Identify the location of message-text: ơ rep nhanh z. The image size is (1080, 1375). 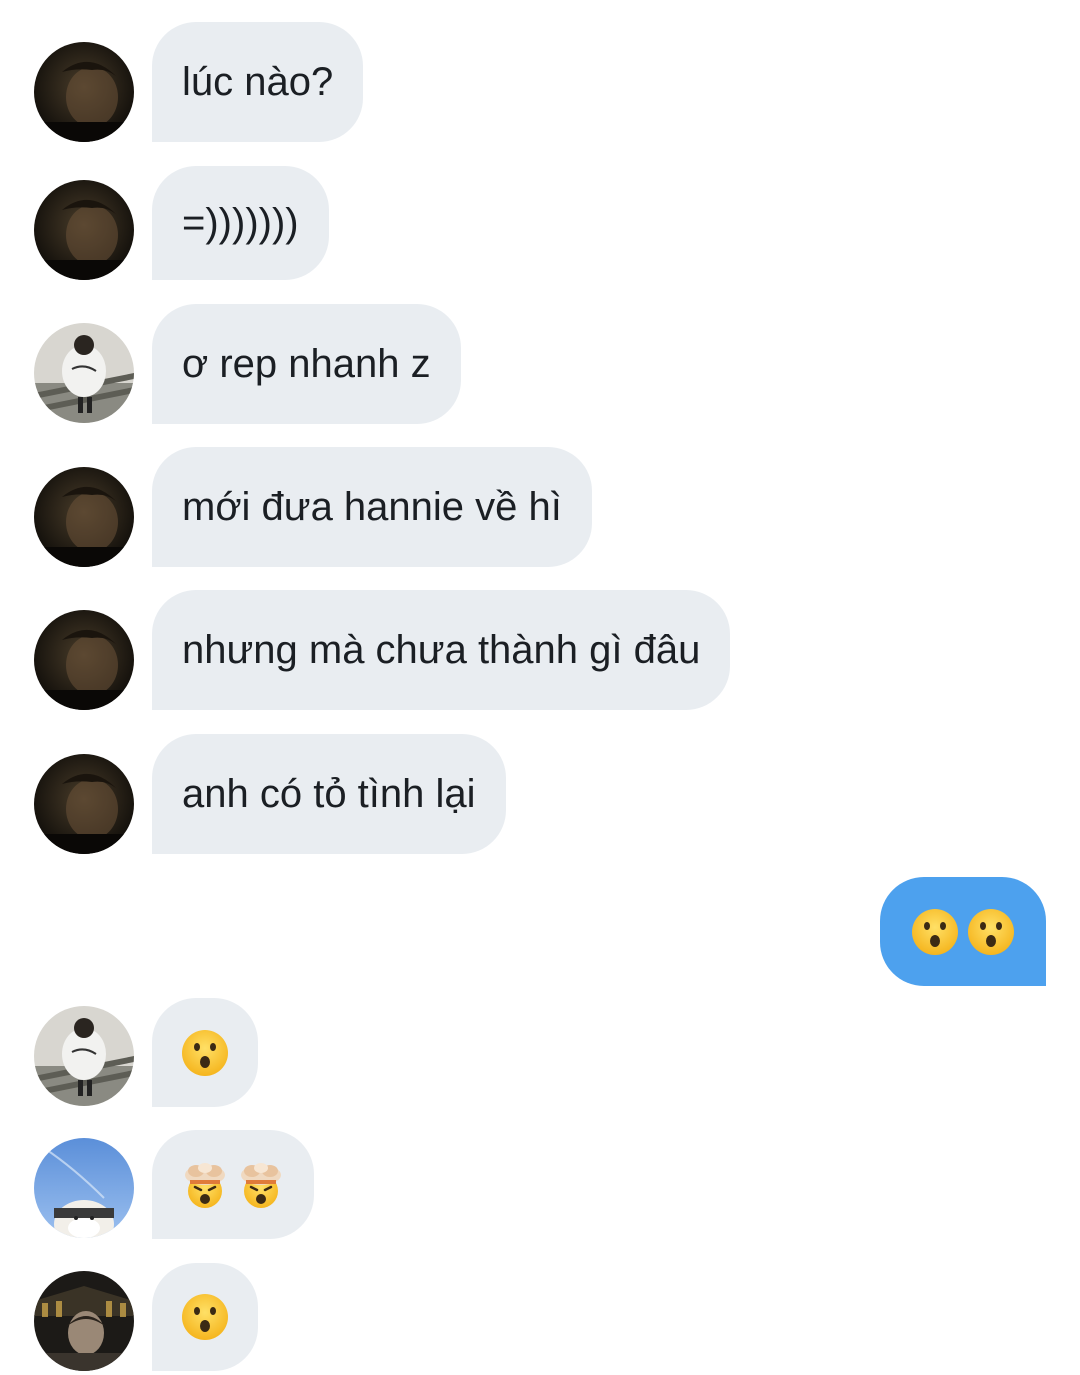
(306, 364).